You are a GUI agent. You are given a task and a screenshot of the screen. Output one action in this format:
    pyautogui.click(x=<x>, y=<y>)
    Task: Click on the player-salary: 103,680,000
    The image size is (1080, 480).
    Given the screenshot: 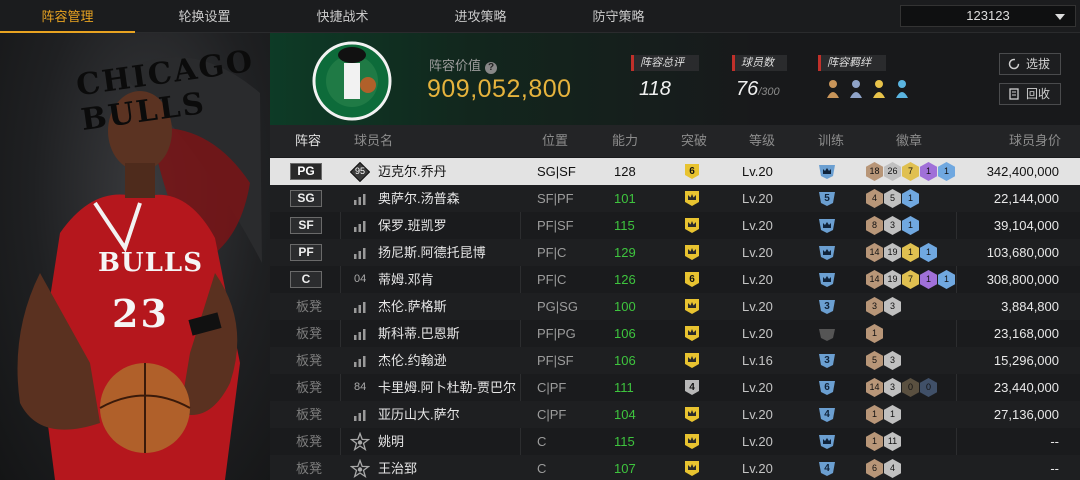 What is the action you would take?
    pyautogui.click(x=1022, y=252)
    